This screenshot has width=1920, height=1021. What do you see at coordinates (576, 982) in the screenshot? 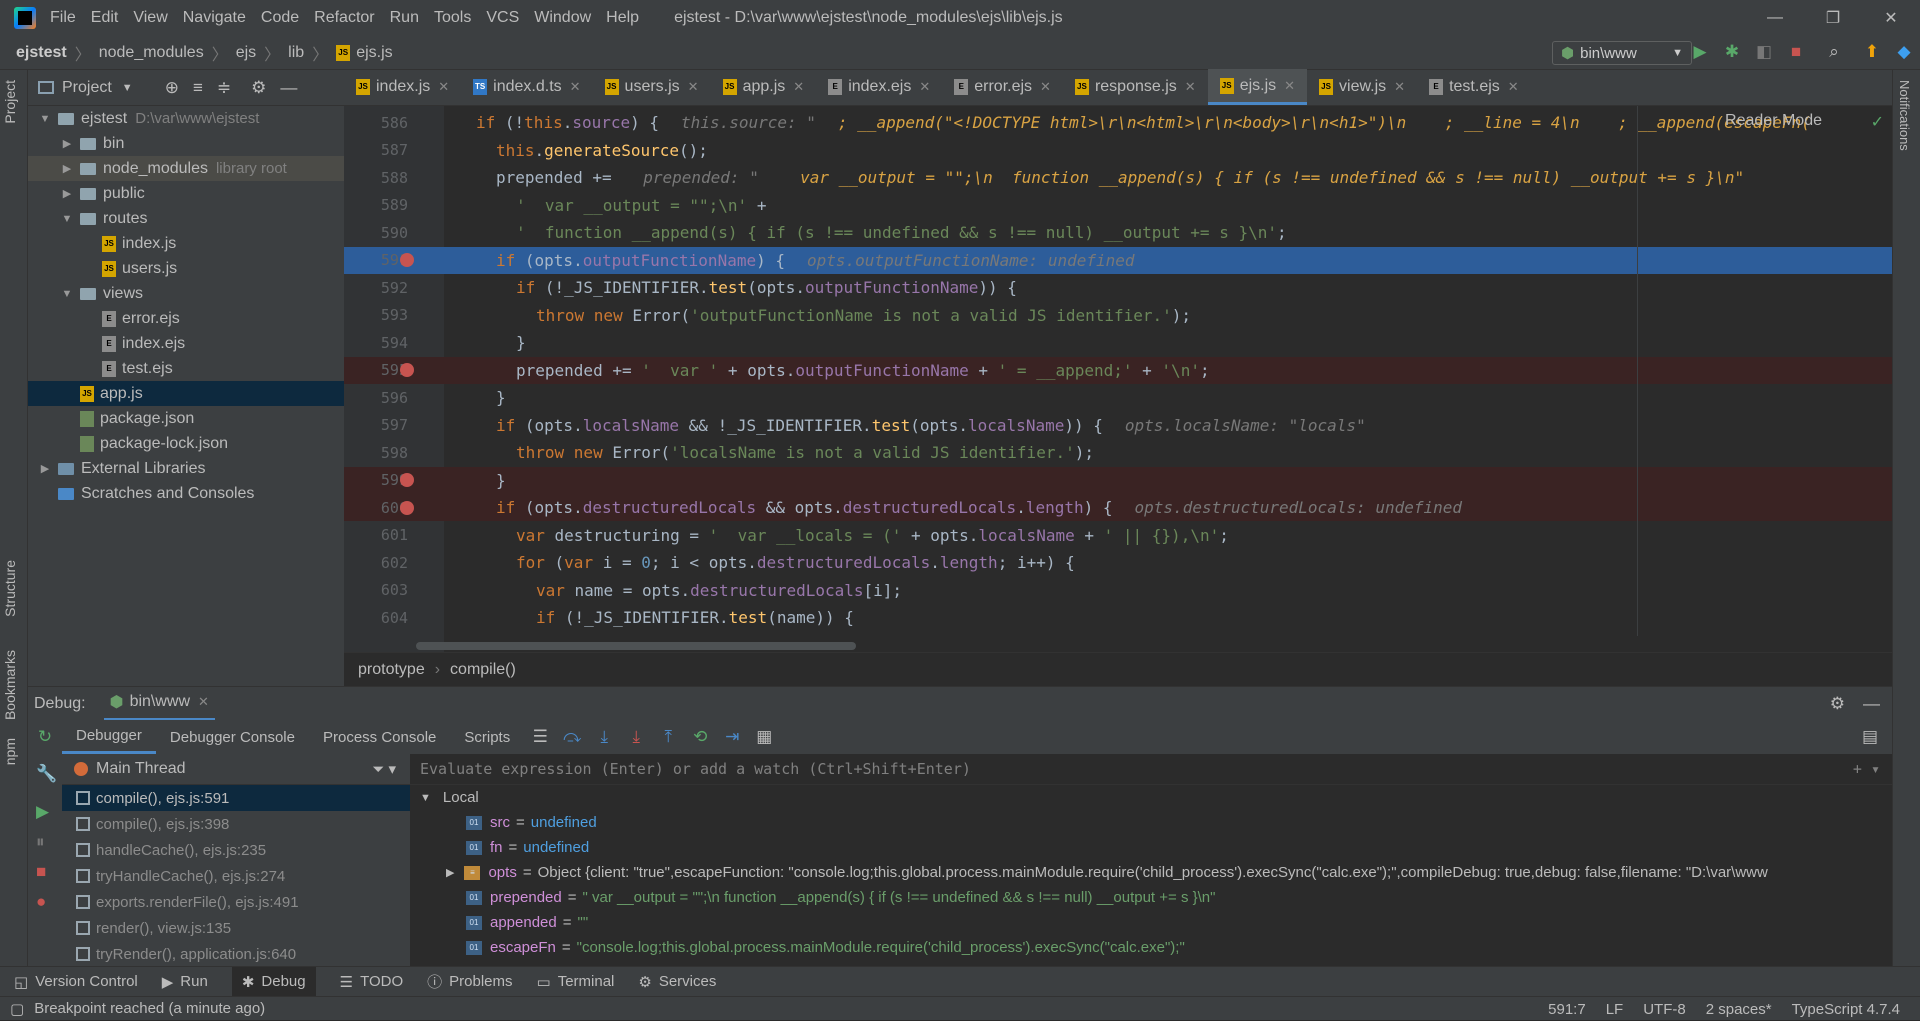
I see `bottom-tab-terminal: ▭ Terminal` at bounding box center [576, 982].